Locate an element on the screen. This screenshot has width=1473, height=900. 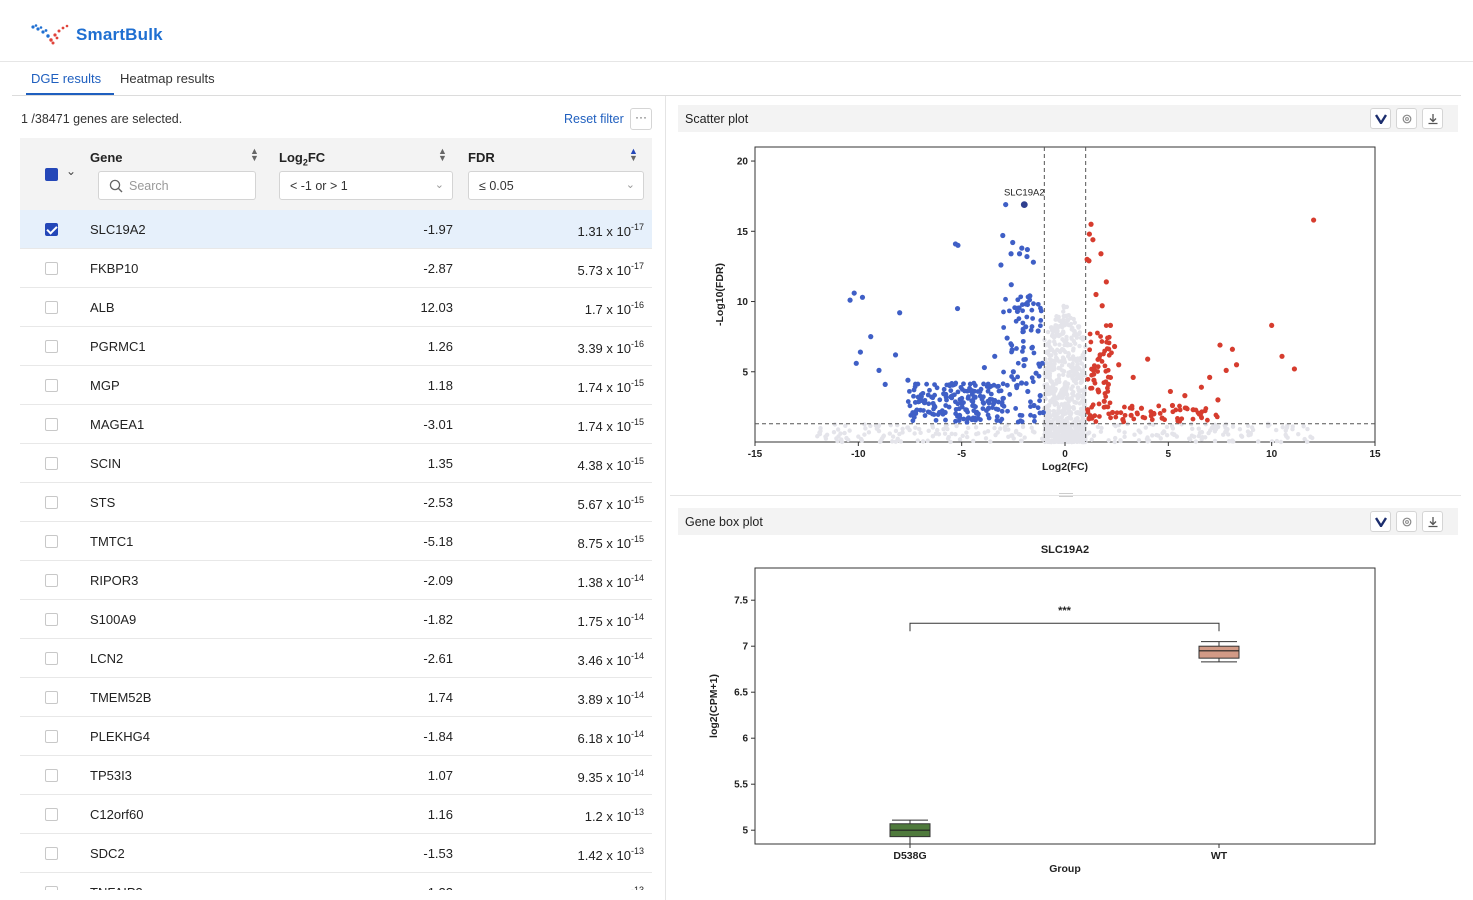
fdr-exponent: -14 is located at coordinates (637, 656).